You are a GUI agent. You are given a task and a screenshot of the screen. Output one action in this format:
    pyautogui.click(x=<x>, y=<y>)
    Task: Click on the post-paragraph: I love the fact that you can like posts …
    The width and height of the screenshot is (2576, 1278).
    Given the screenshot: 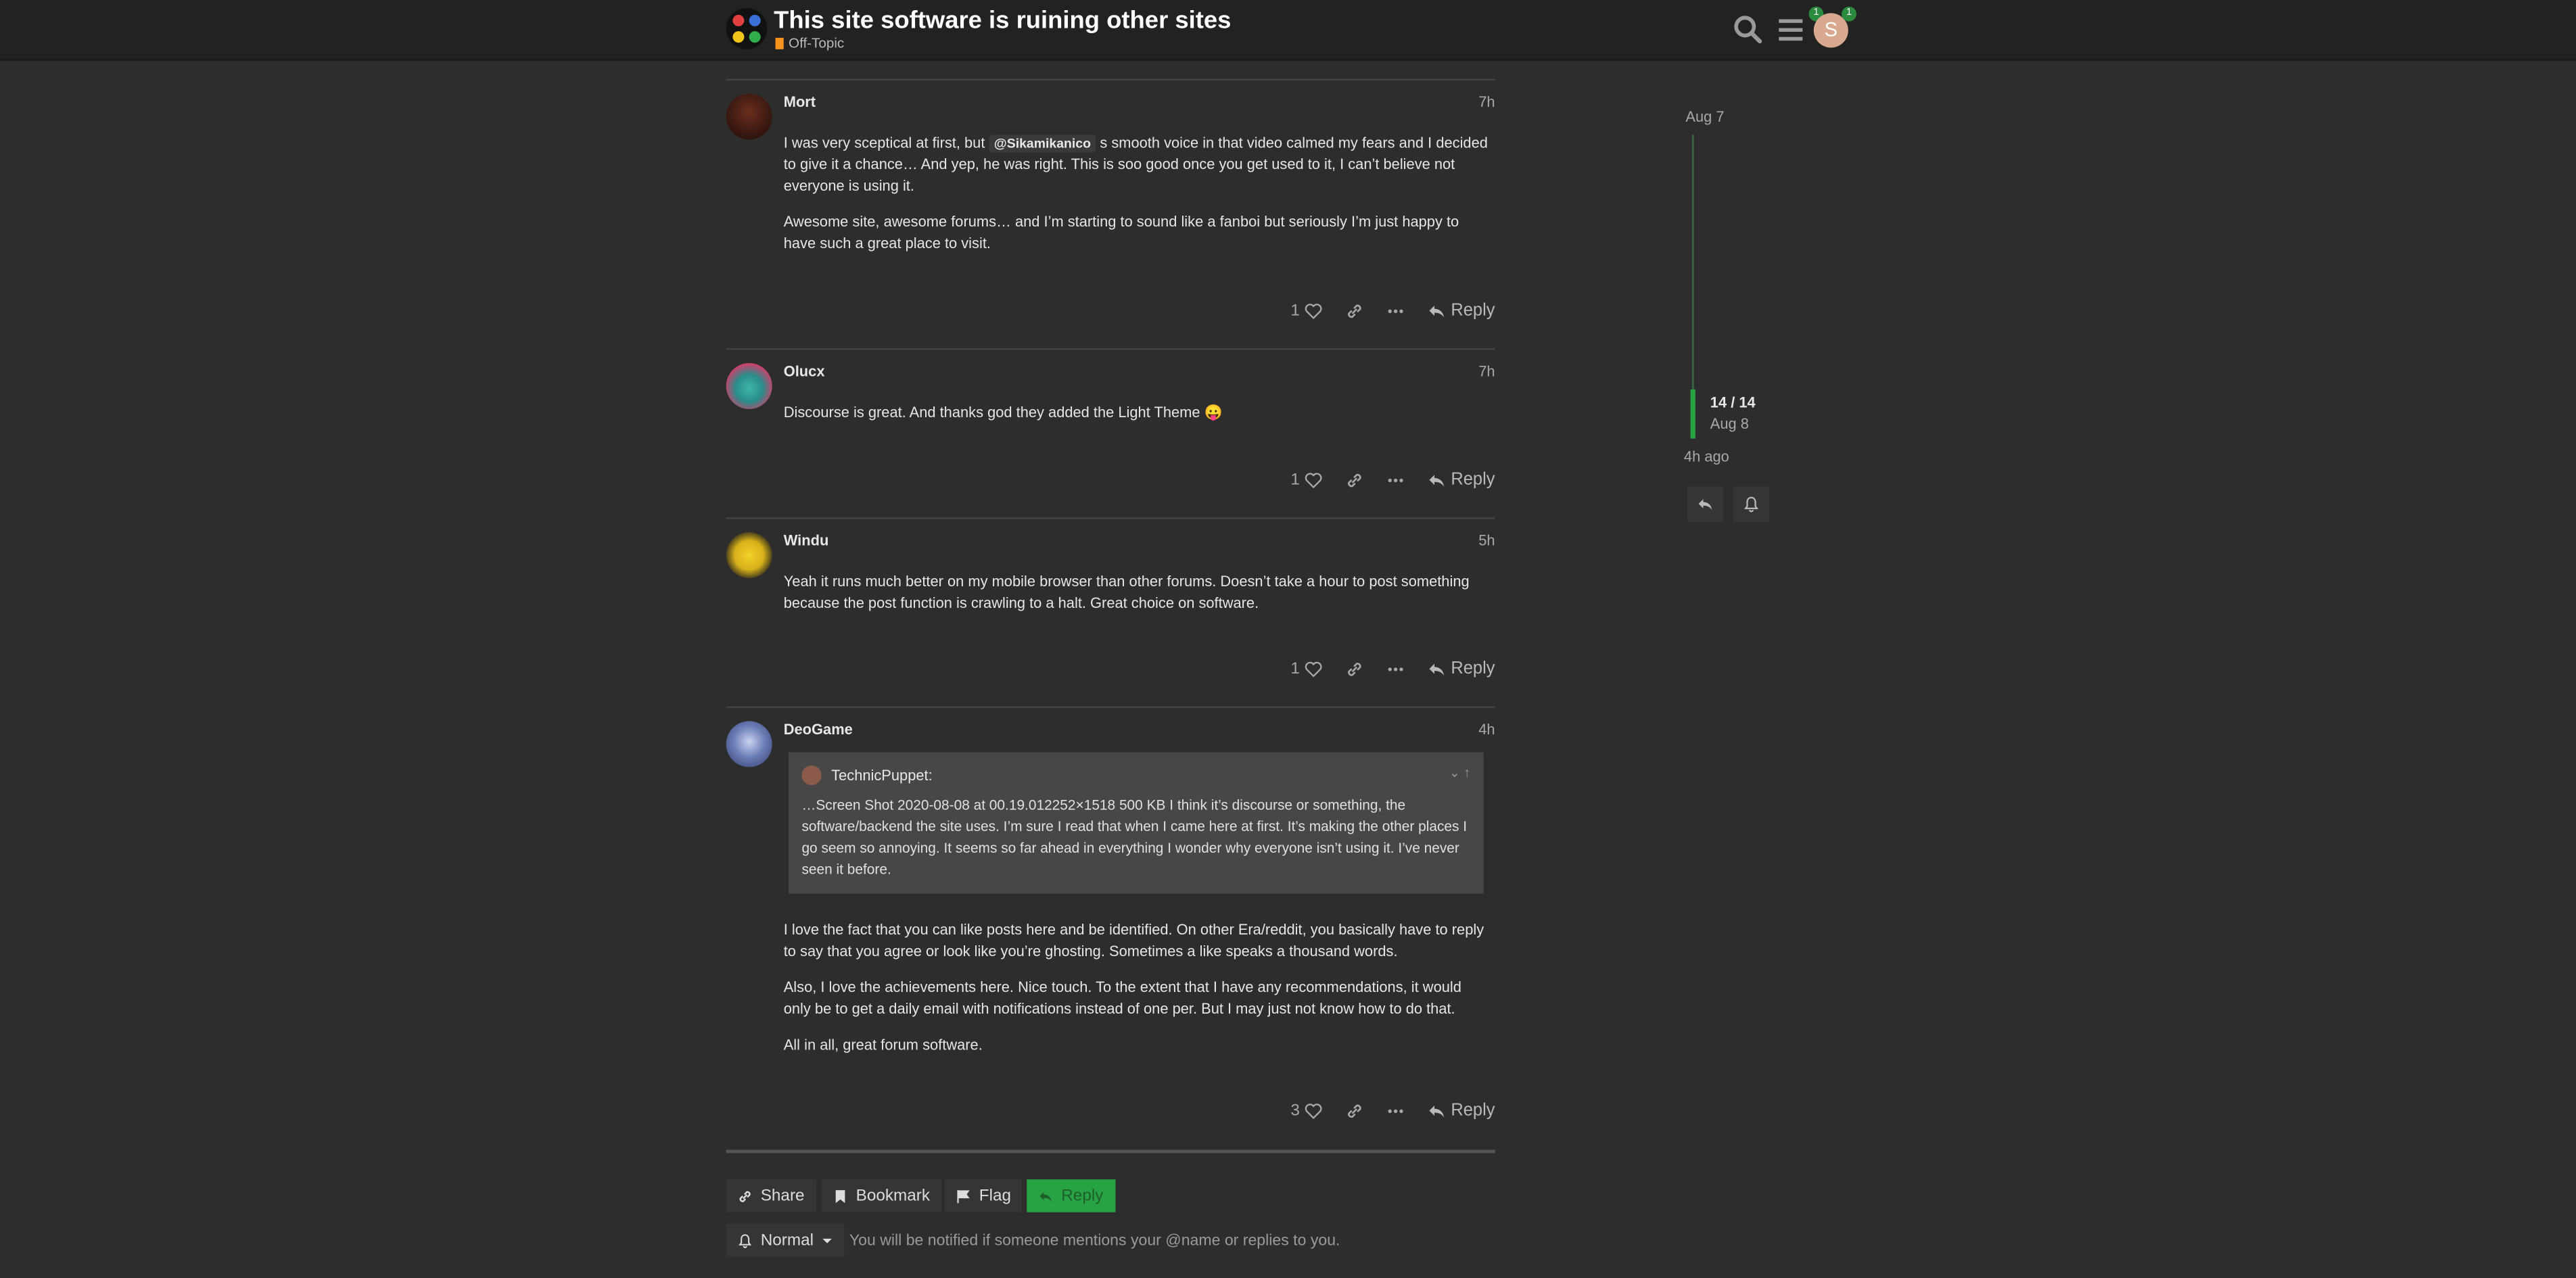 What is the action you would take?
    pyautogui.click(x=1133, y=941)
    